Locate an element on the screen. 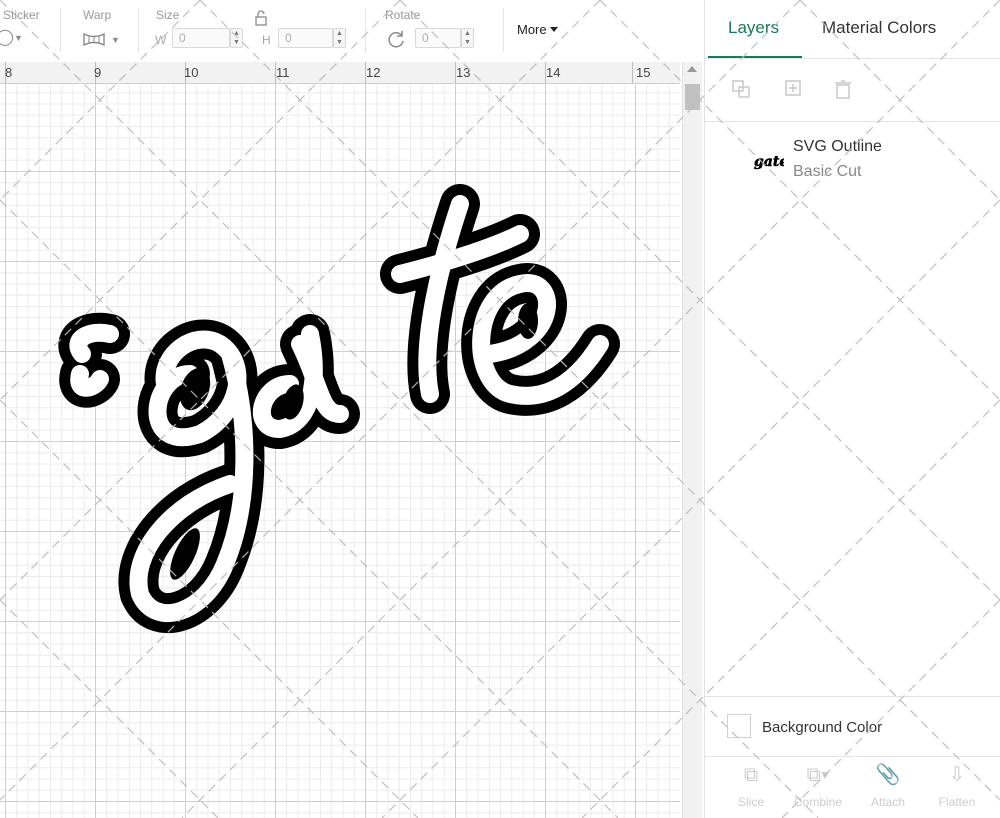  gate-thumbnail-icon: gate is located at coordinates (769, 162).